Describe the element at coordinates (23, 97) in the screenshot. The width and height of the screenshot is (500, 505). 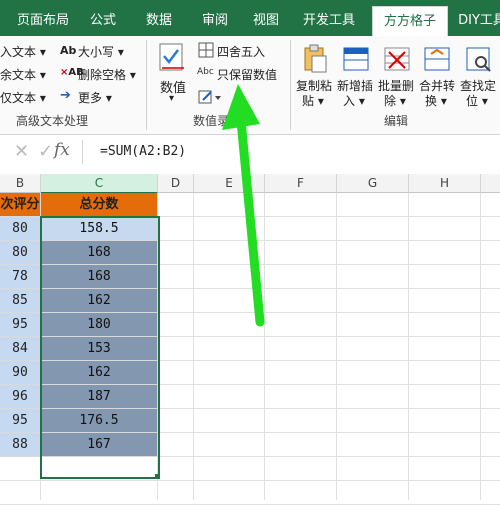
I see `extract-text-menu: 仅文本 ▾` at that location.